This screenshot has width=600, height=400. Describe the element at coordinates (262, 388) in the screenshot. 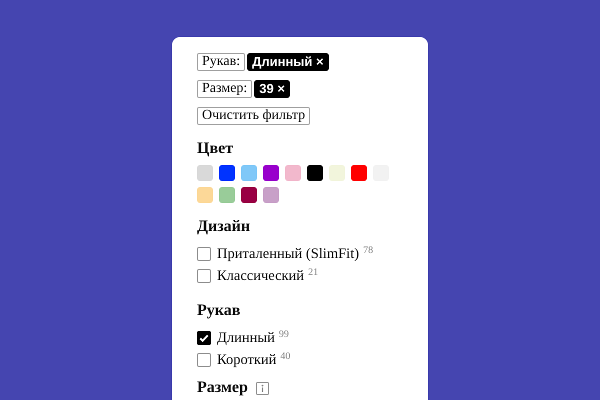

I see `info-icon` at that location.